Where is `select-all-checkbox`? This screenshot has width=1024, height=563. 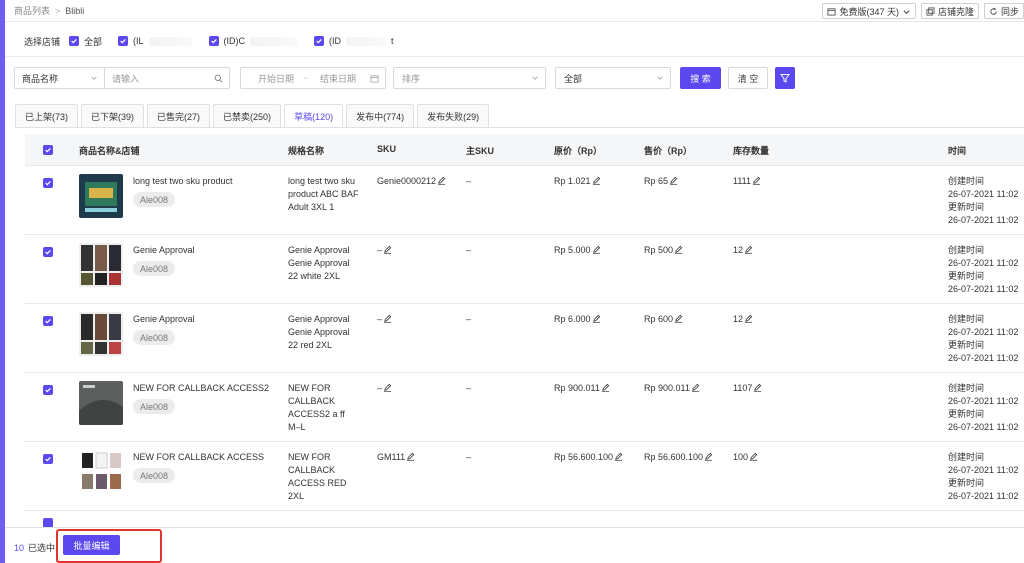
select-all-checkbox is located at coordinates (48, 150).